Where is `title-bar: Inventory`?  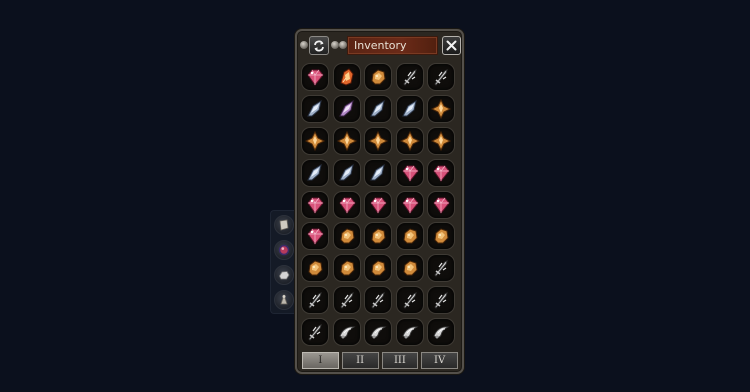
title-bar: Inventory is located at coordinates (380, 45).